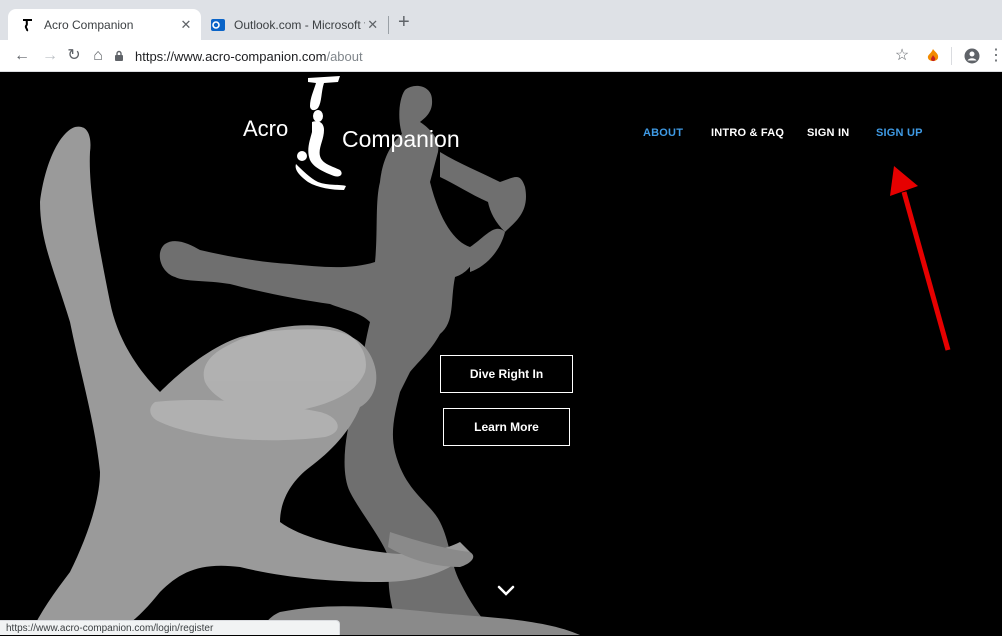 This screenshot has height=636, width=1002. What do you see at coordinates (951, 56) in the screenshot?
I see `toolbar-separator` at bounding box center [951, 56].